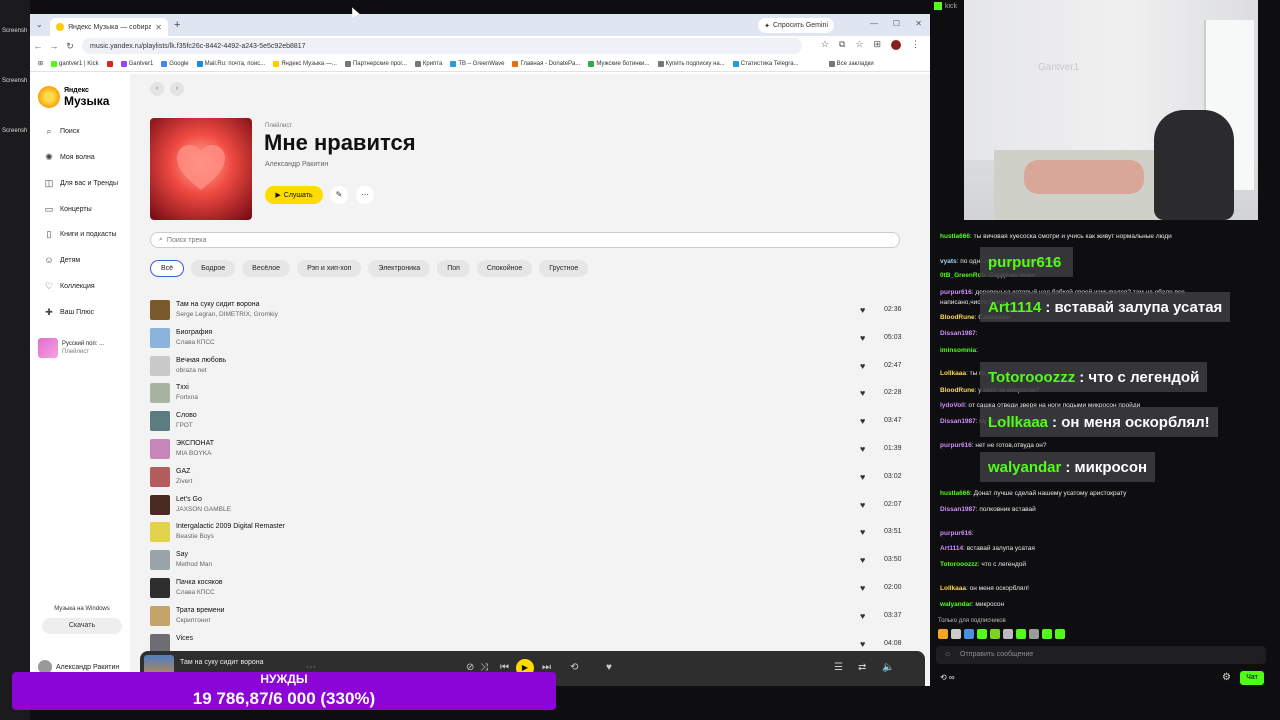 This screenshot has width=1280, height=720. What do you see at coordinates (69, 157) in the screenshot?
I see `sidebar-item-my-wave: ✺ Моя волна` at bounding box center [69, 157].